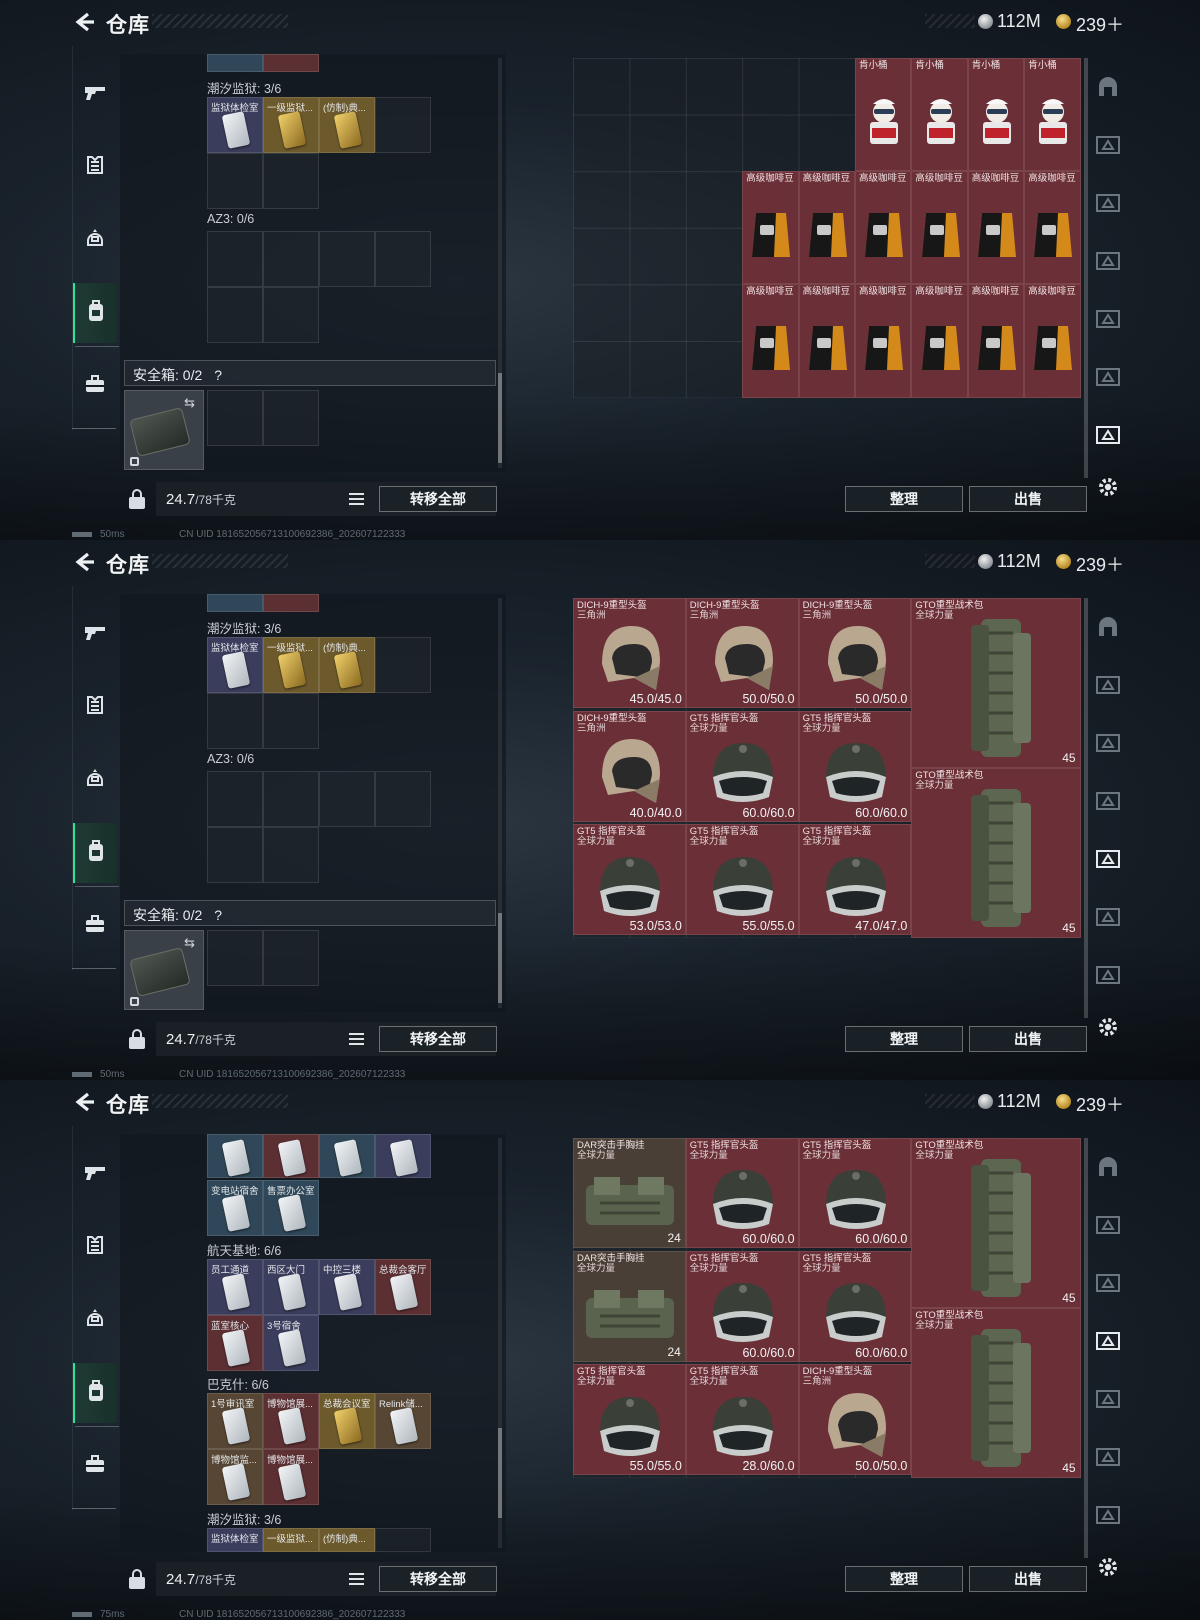  I want to click on safe-box-slot: ⇆, so click(164, 970).